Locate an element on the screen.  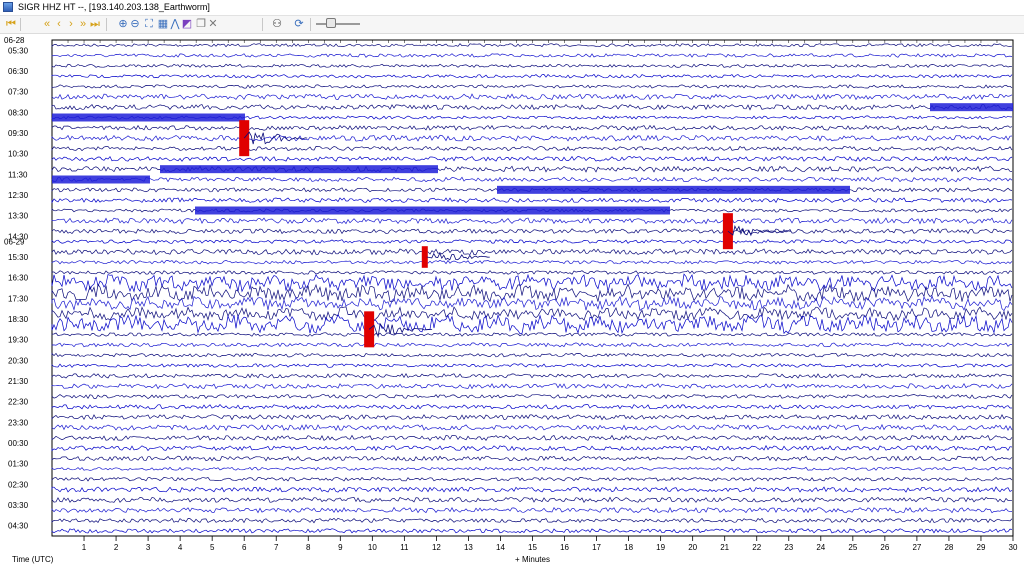
hour-label: 05:30 is located at coordinates (18, 50).